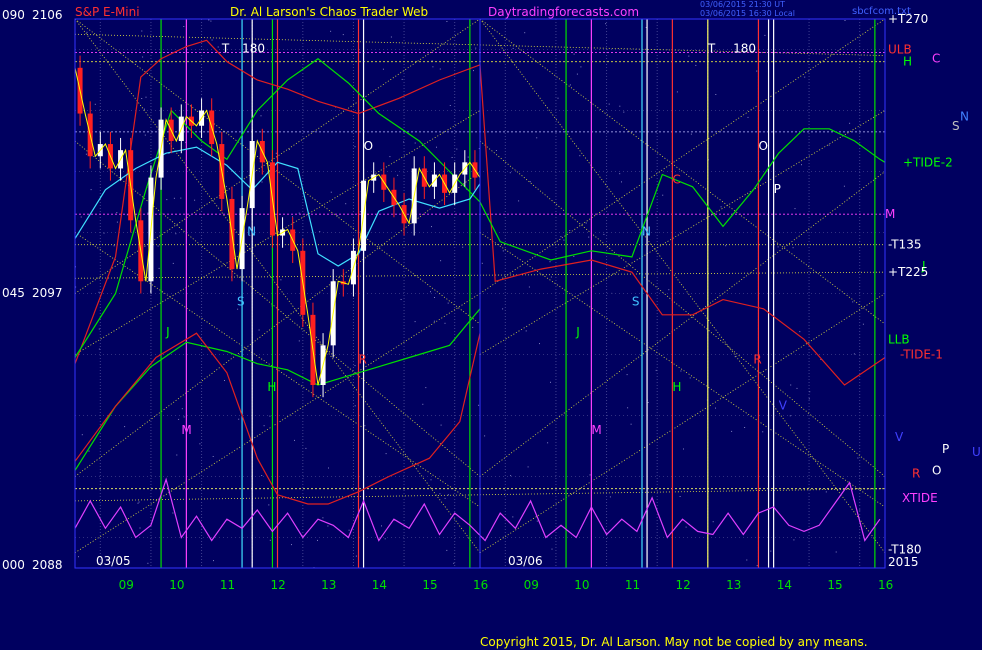  Describe the element at coordinates (13, 293) in the screenshot. I see `y-index-mid: 045` at that location.